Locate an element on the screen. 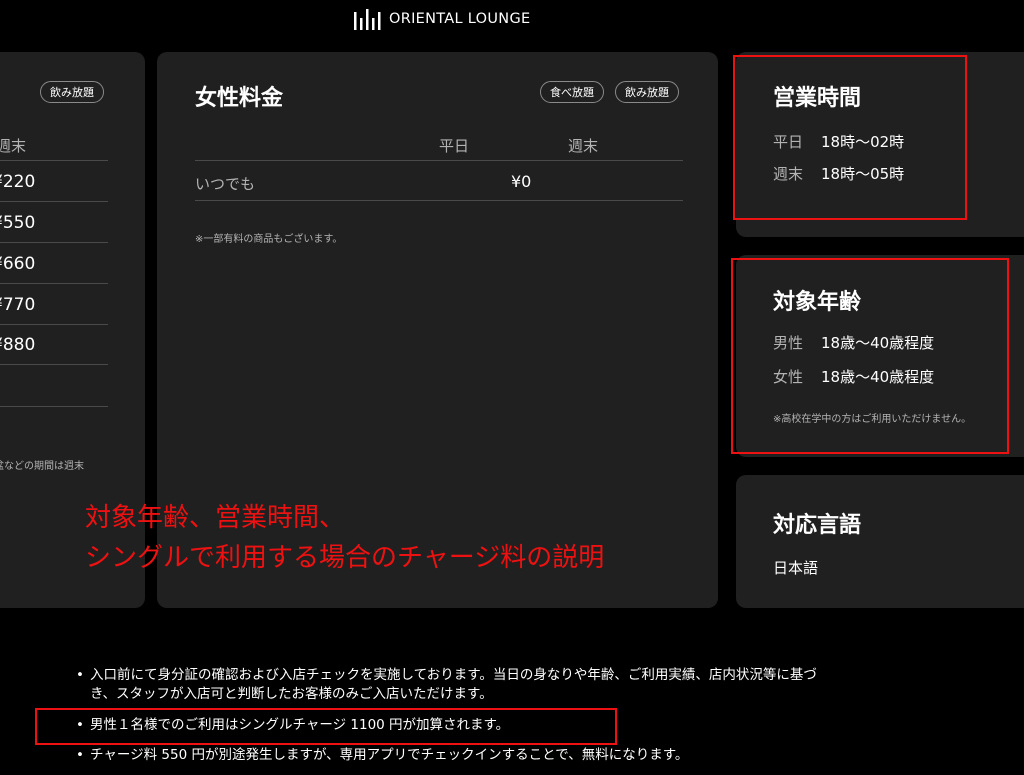  header: ORIENTAL LOUNGE is located at coordinates (512, 22).